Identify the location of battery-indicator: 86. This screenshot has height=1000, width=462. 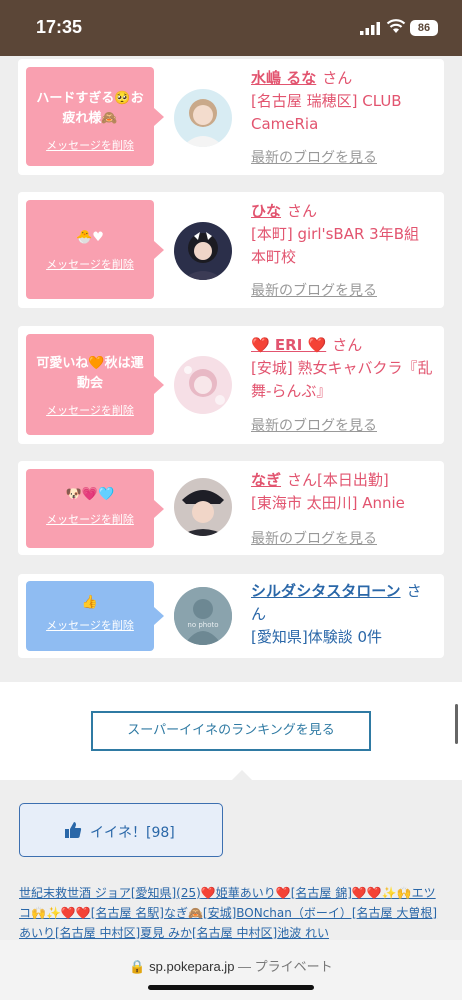
(424, 28).